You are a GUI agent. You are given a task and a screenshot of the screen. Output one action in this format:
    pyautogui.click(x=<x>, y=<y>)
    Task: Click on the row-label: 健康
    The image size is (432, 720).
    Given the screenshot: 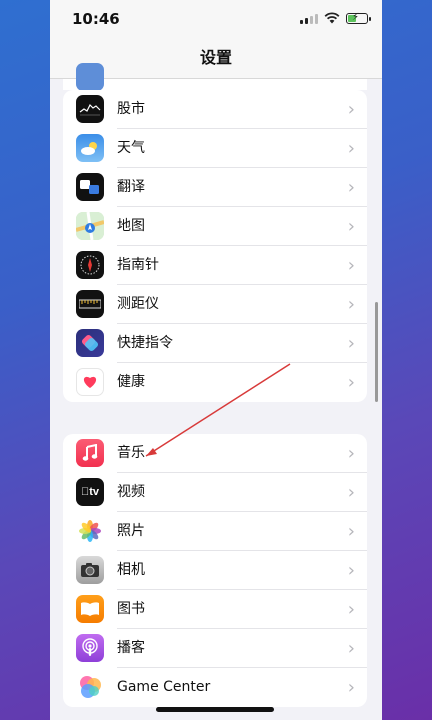 What is the action you would take?
    pyautogui.click(x=131, y=382)
    